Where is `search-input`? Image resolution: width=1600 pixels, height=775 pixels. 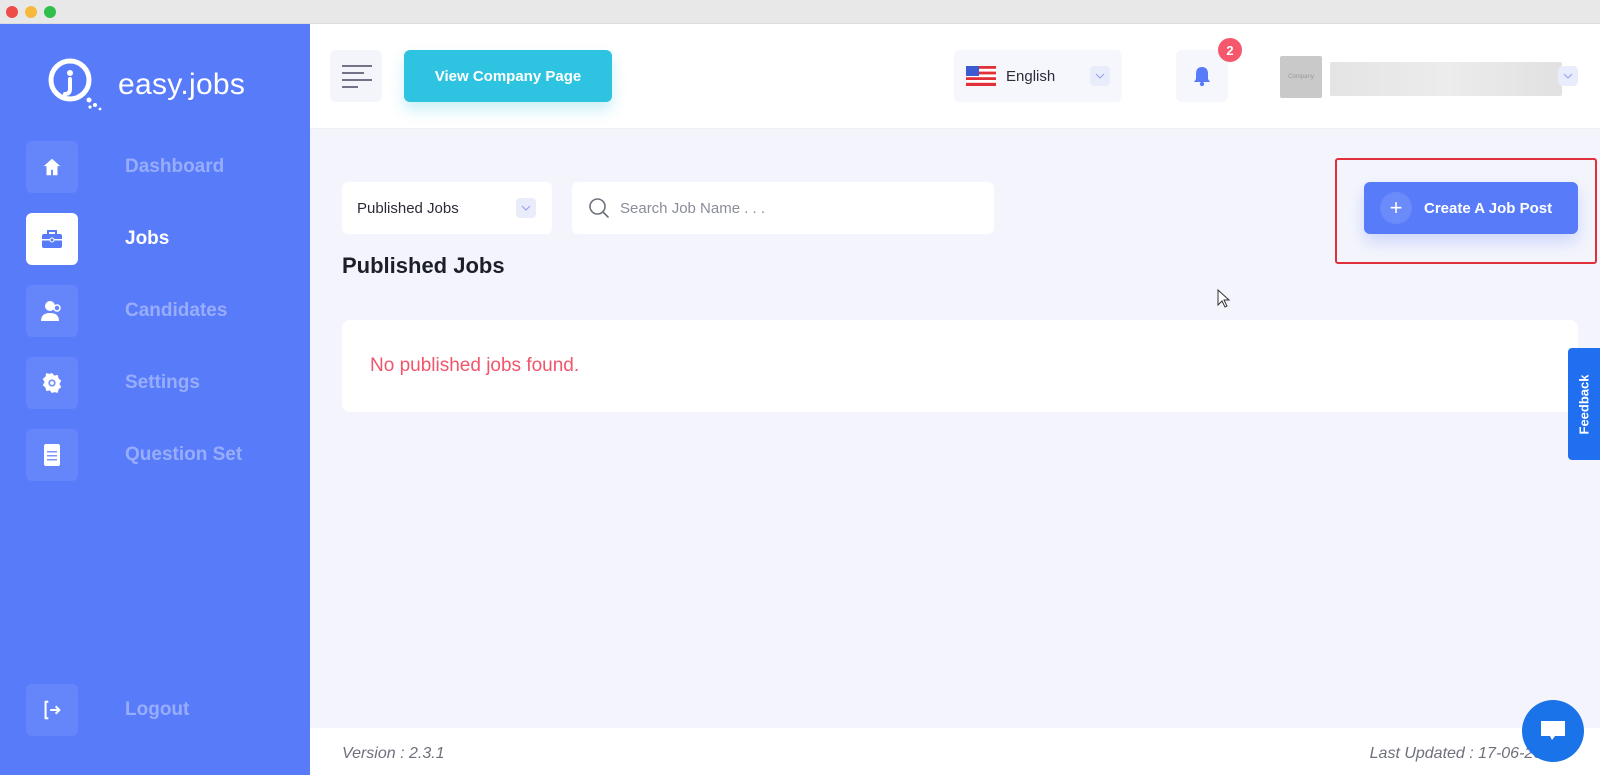
search-input is located at coordinates (790, 208).